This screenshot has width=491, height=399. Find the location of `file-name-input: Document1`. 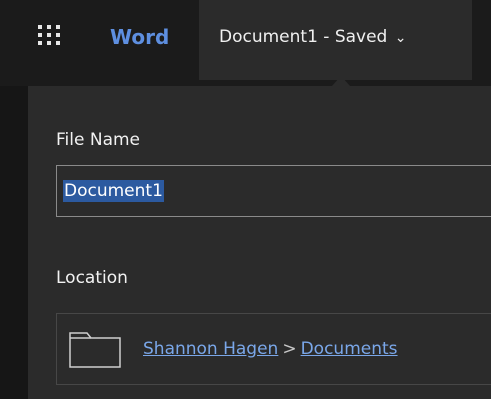

file-name-input: Document1 is located at coordinates (273, 191).